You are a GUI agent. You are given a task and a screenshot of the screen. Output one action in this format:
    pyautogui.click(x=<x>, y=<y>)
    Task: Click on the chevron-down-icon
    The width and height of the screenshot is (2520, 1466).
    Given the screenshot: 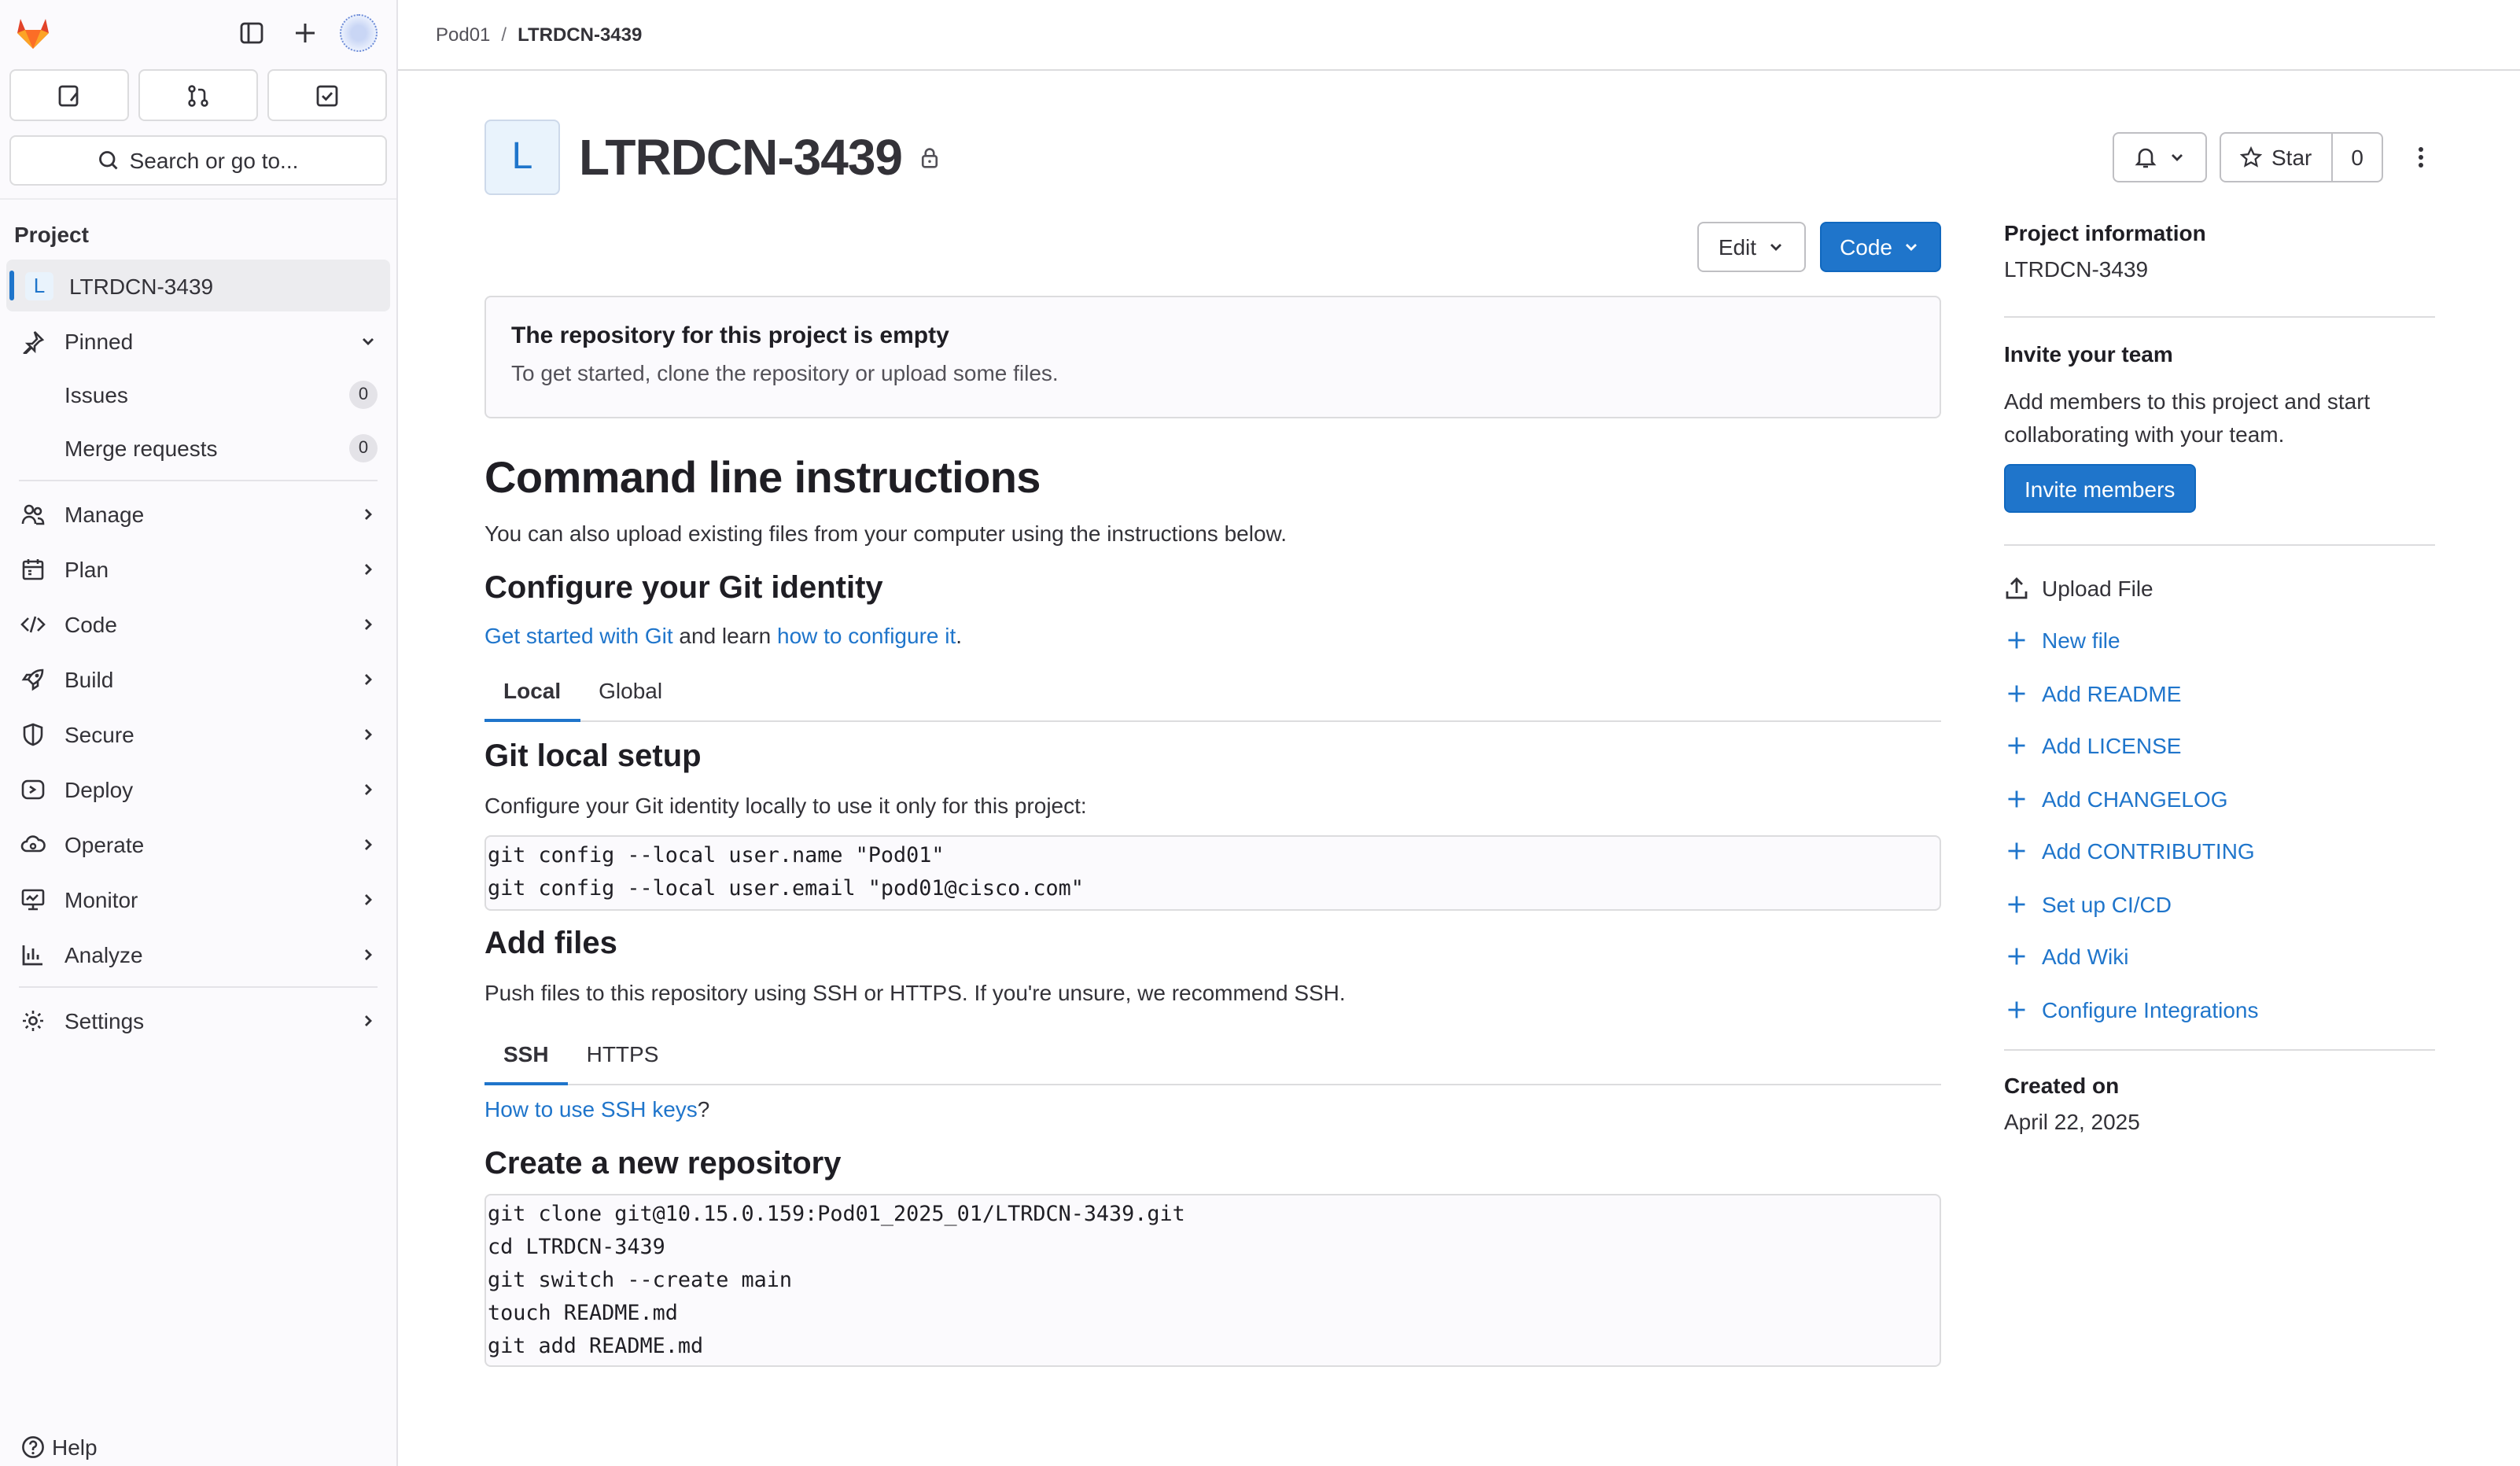 What is the action you would take?
    pyautogui.click(x=2177, y=157)
    